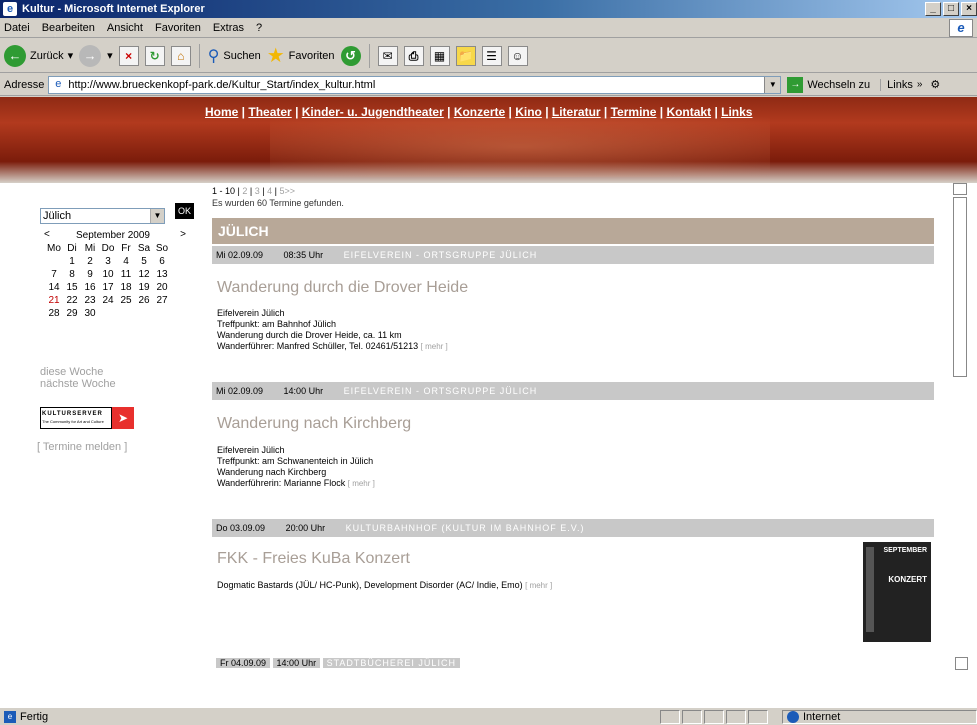 The image size is (977, 725). Describe the element at coordinates (178, 28) in the screenshot. I see `menu-favoriten: Favoriten` at that location.